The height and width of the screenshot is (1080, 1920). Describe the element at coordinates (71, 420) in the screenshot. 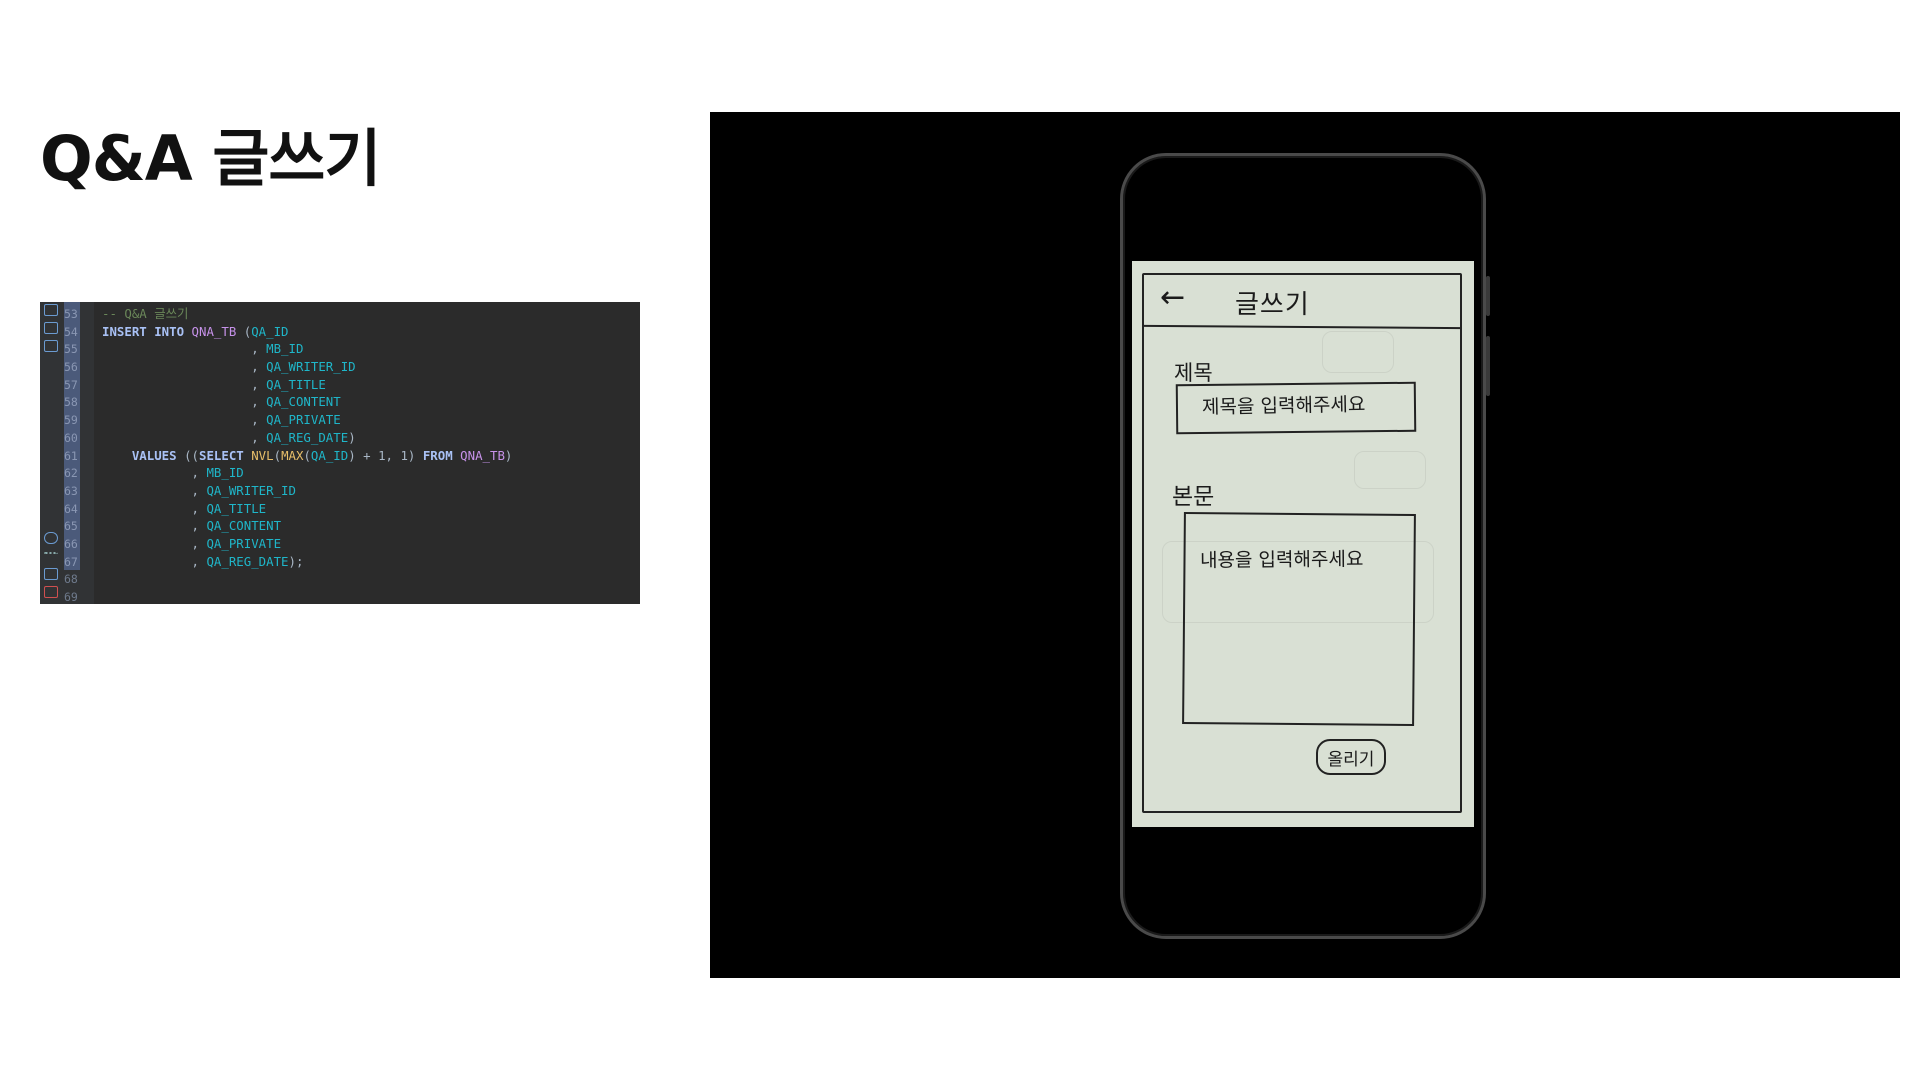

I see `line-number: 59` at that location.